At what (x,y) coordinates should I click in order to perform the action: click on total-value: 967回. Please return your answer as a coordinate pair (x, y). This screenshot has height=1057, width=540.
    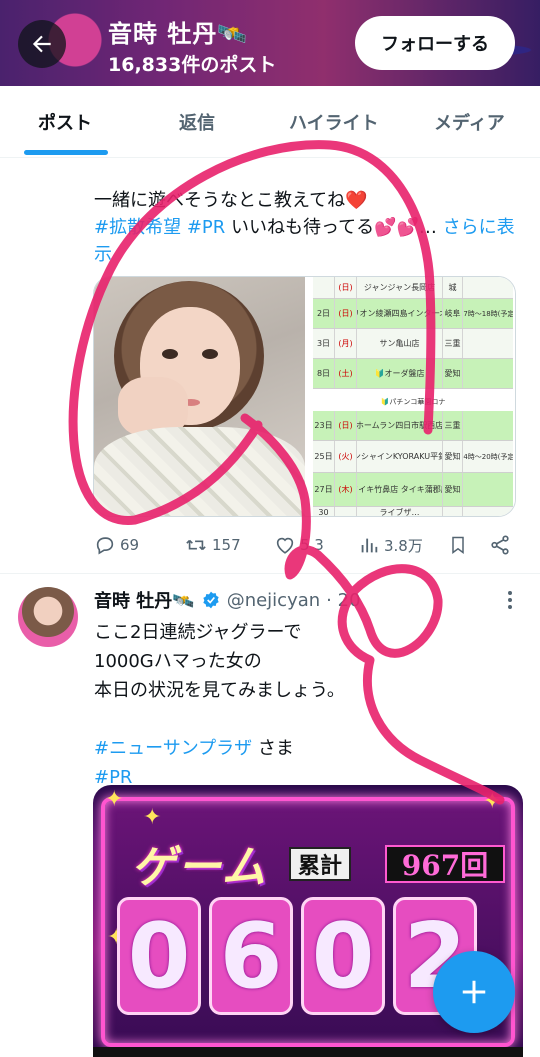
    Looking at the image, I should click on (445, 864).